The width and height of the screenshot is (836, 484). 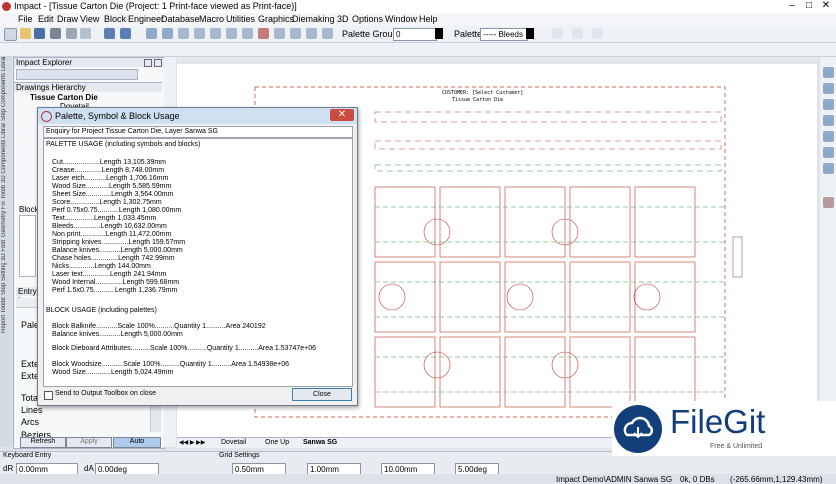 I want to click on report-line: Chase holes..............Length 742.99mm, so click(x=113, y=258).